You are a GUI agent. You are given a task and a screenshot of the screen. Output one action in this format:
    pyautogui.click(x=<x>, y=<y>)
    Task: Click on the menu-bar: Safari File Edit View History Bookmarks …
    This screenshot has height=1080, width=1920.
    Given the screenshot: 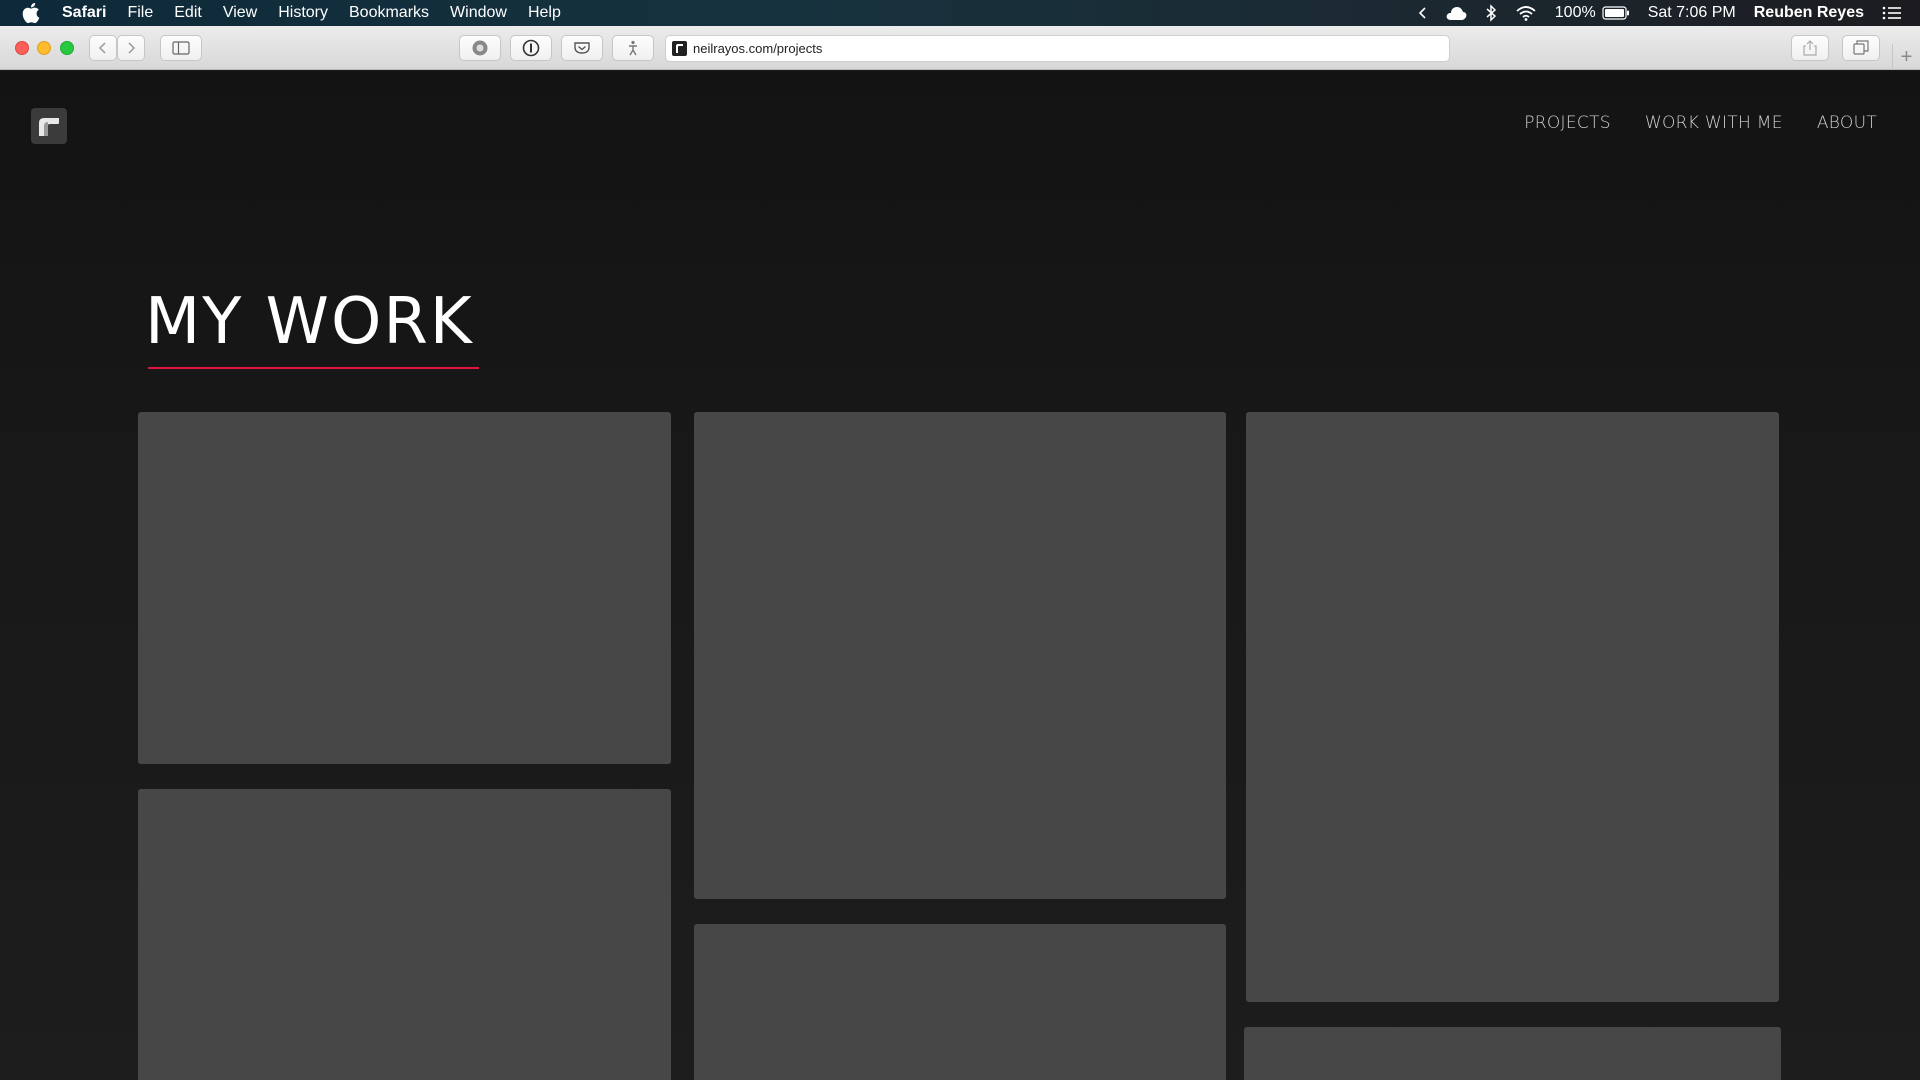 What is the action you would take?
    pyautogui.click(x=960, y=13)
    